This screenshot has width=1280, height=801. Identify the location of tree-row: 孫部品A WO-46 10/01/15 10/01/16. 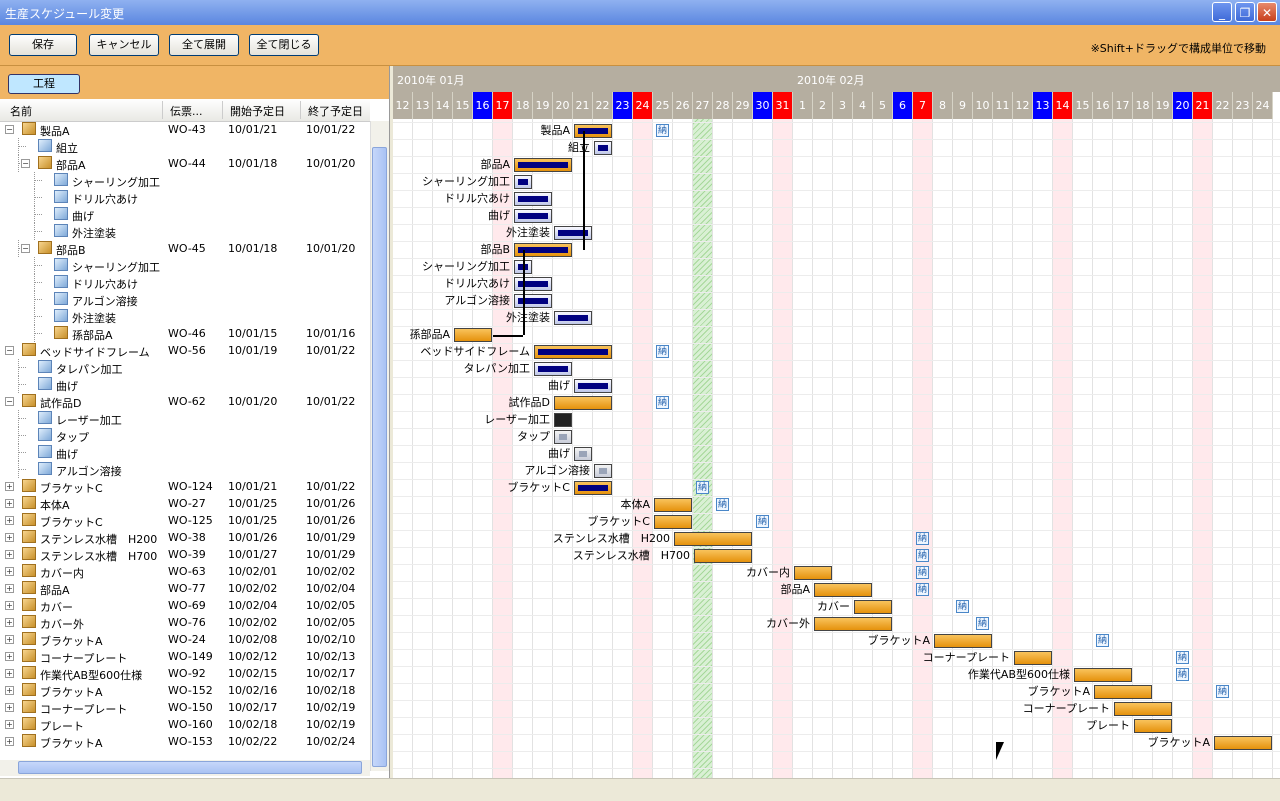
(185, 333).